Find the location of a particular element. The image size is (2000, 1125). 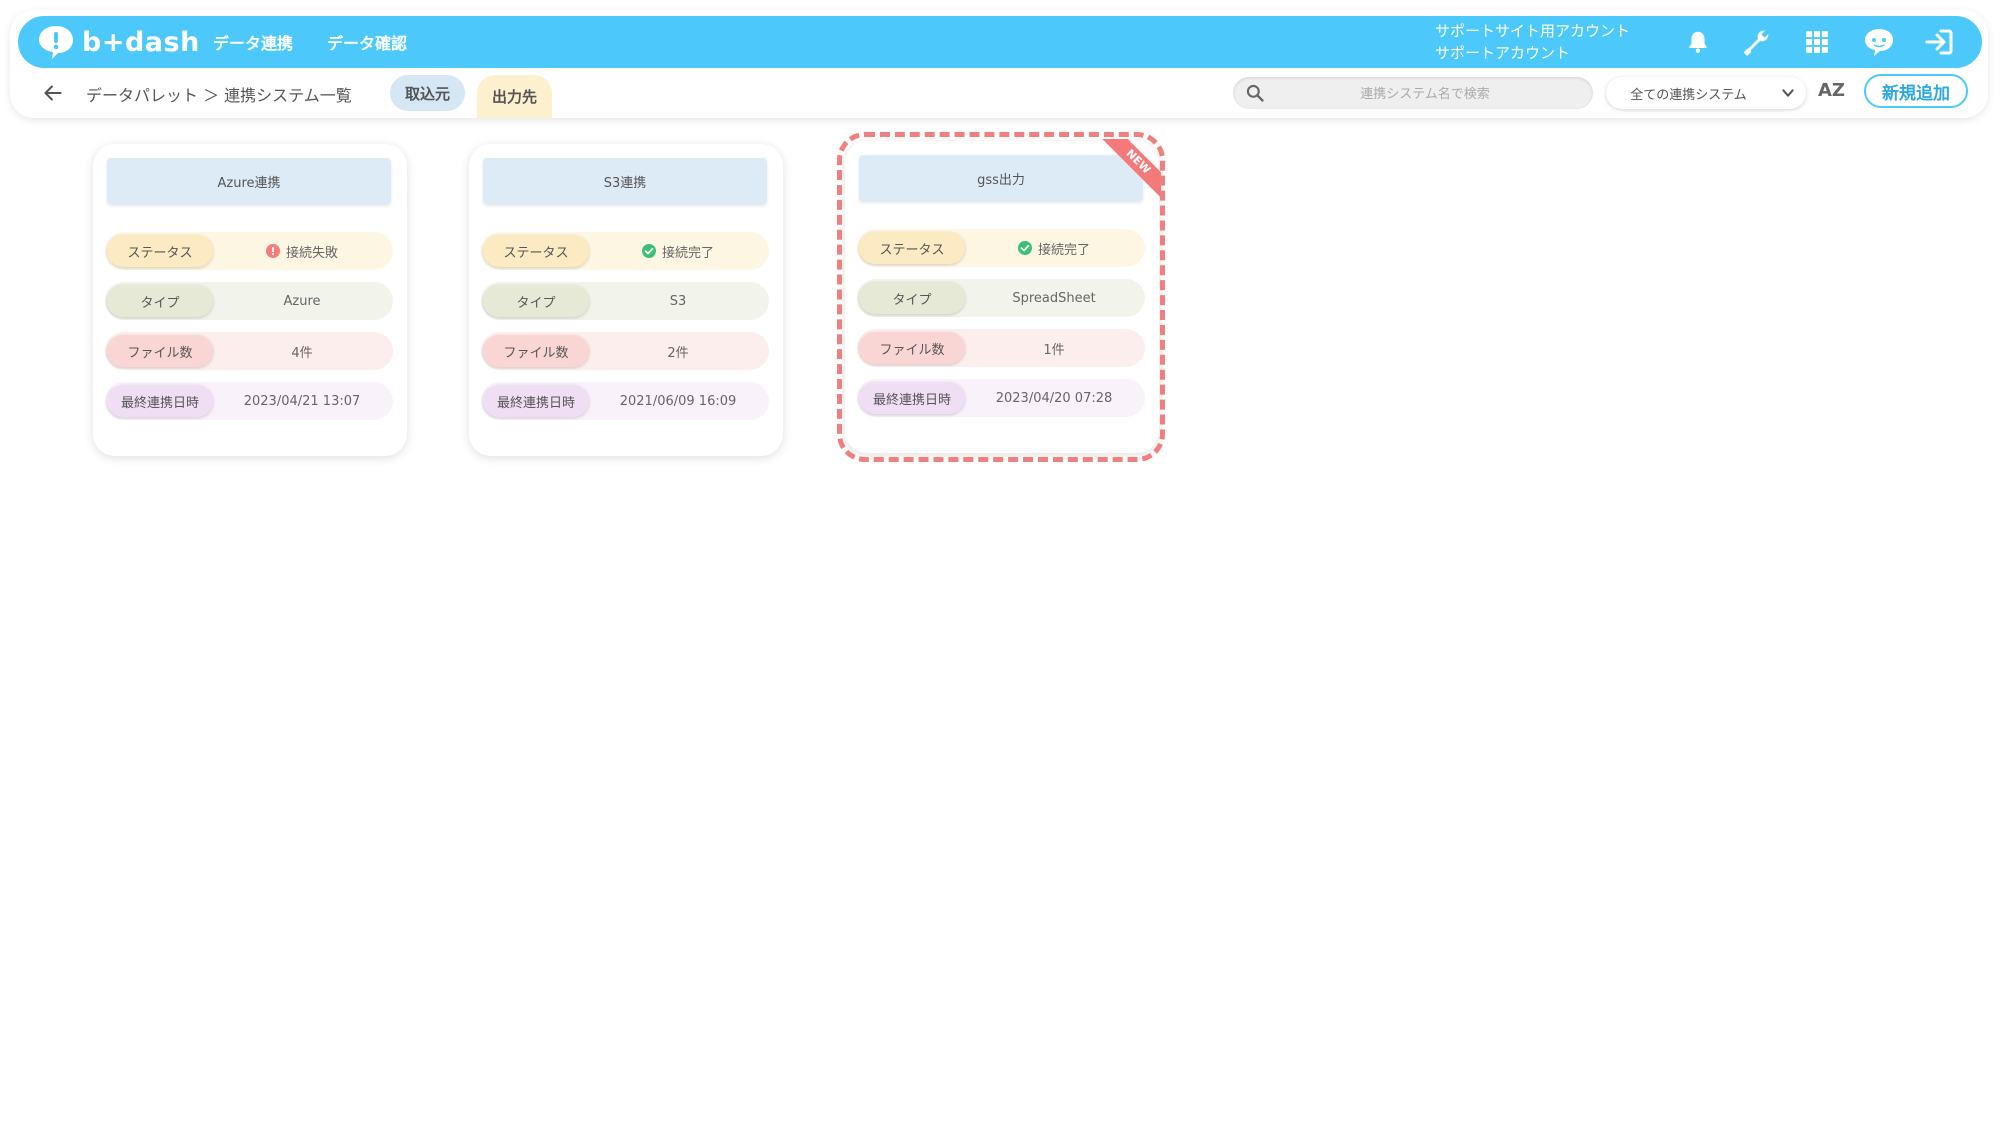

last-sync-value: 2023/04/21 13:07 is located at coordinates (302, 401).